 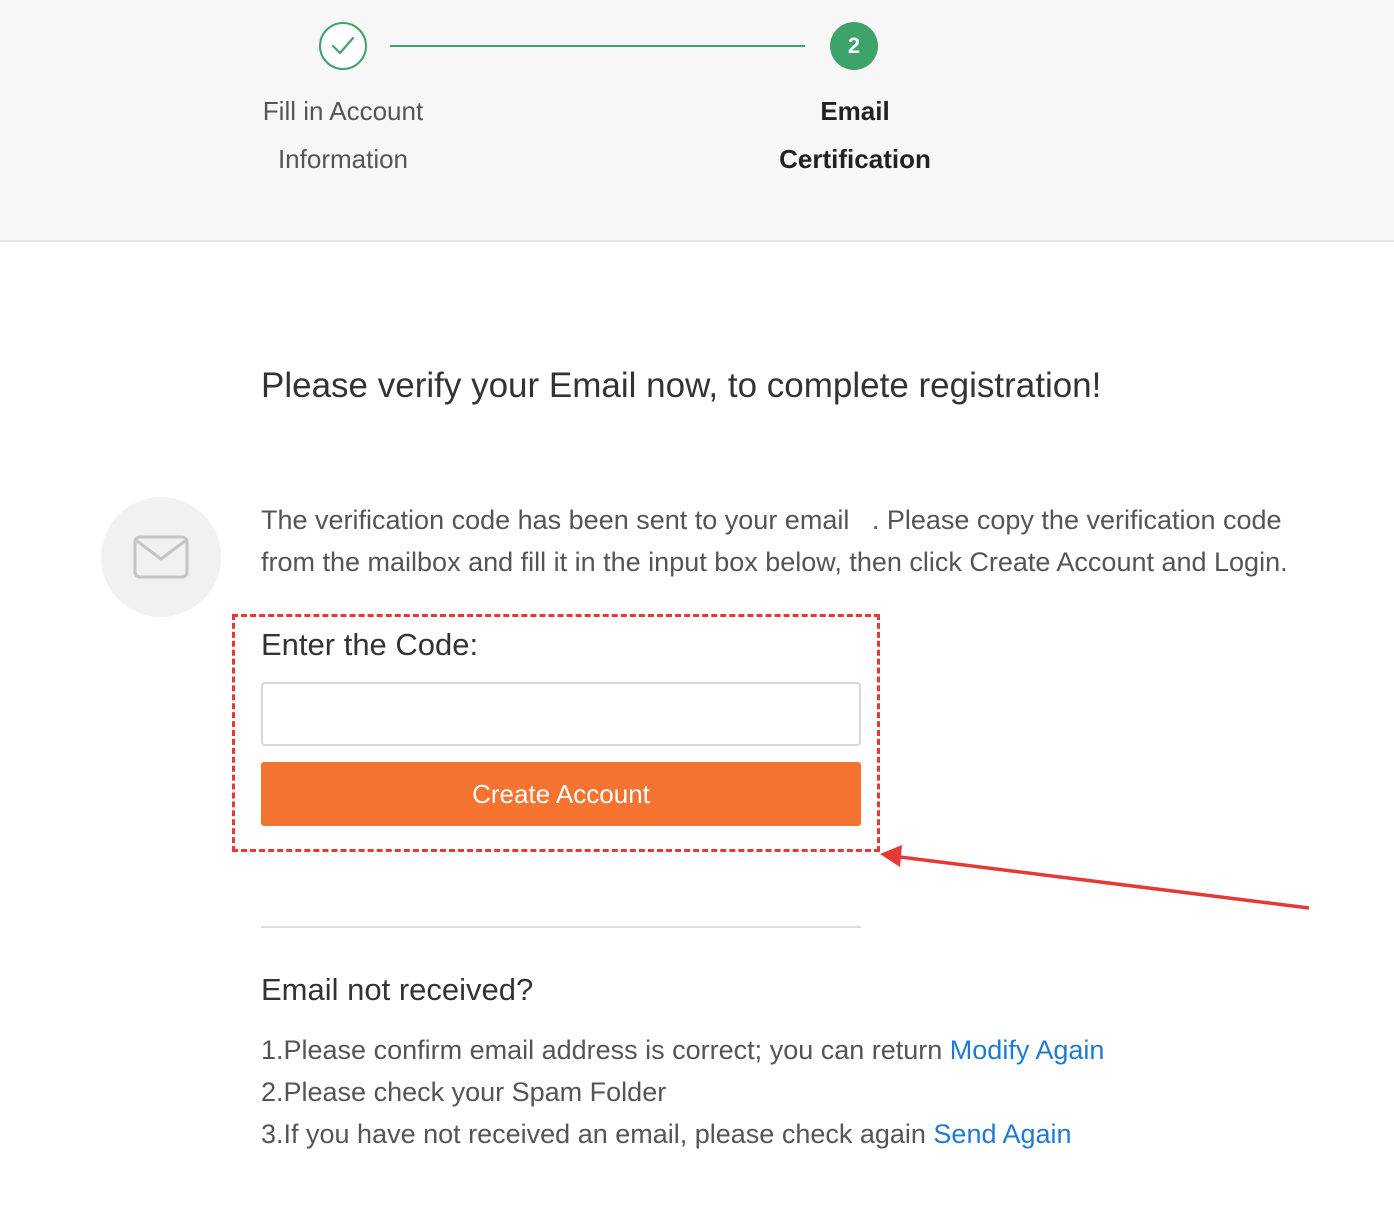 I want to click on create-account-button: Create Account, so click(x=561, y=794).